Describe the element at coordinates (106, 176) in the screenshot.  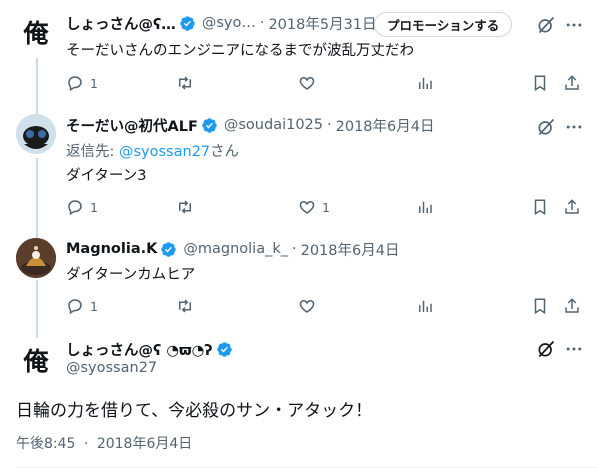
I see `tweet-text: ダイターン3` at that location.